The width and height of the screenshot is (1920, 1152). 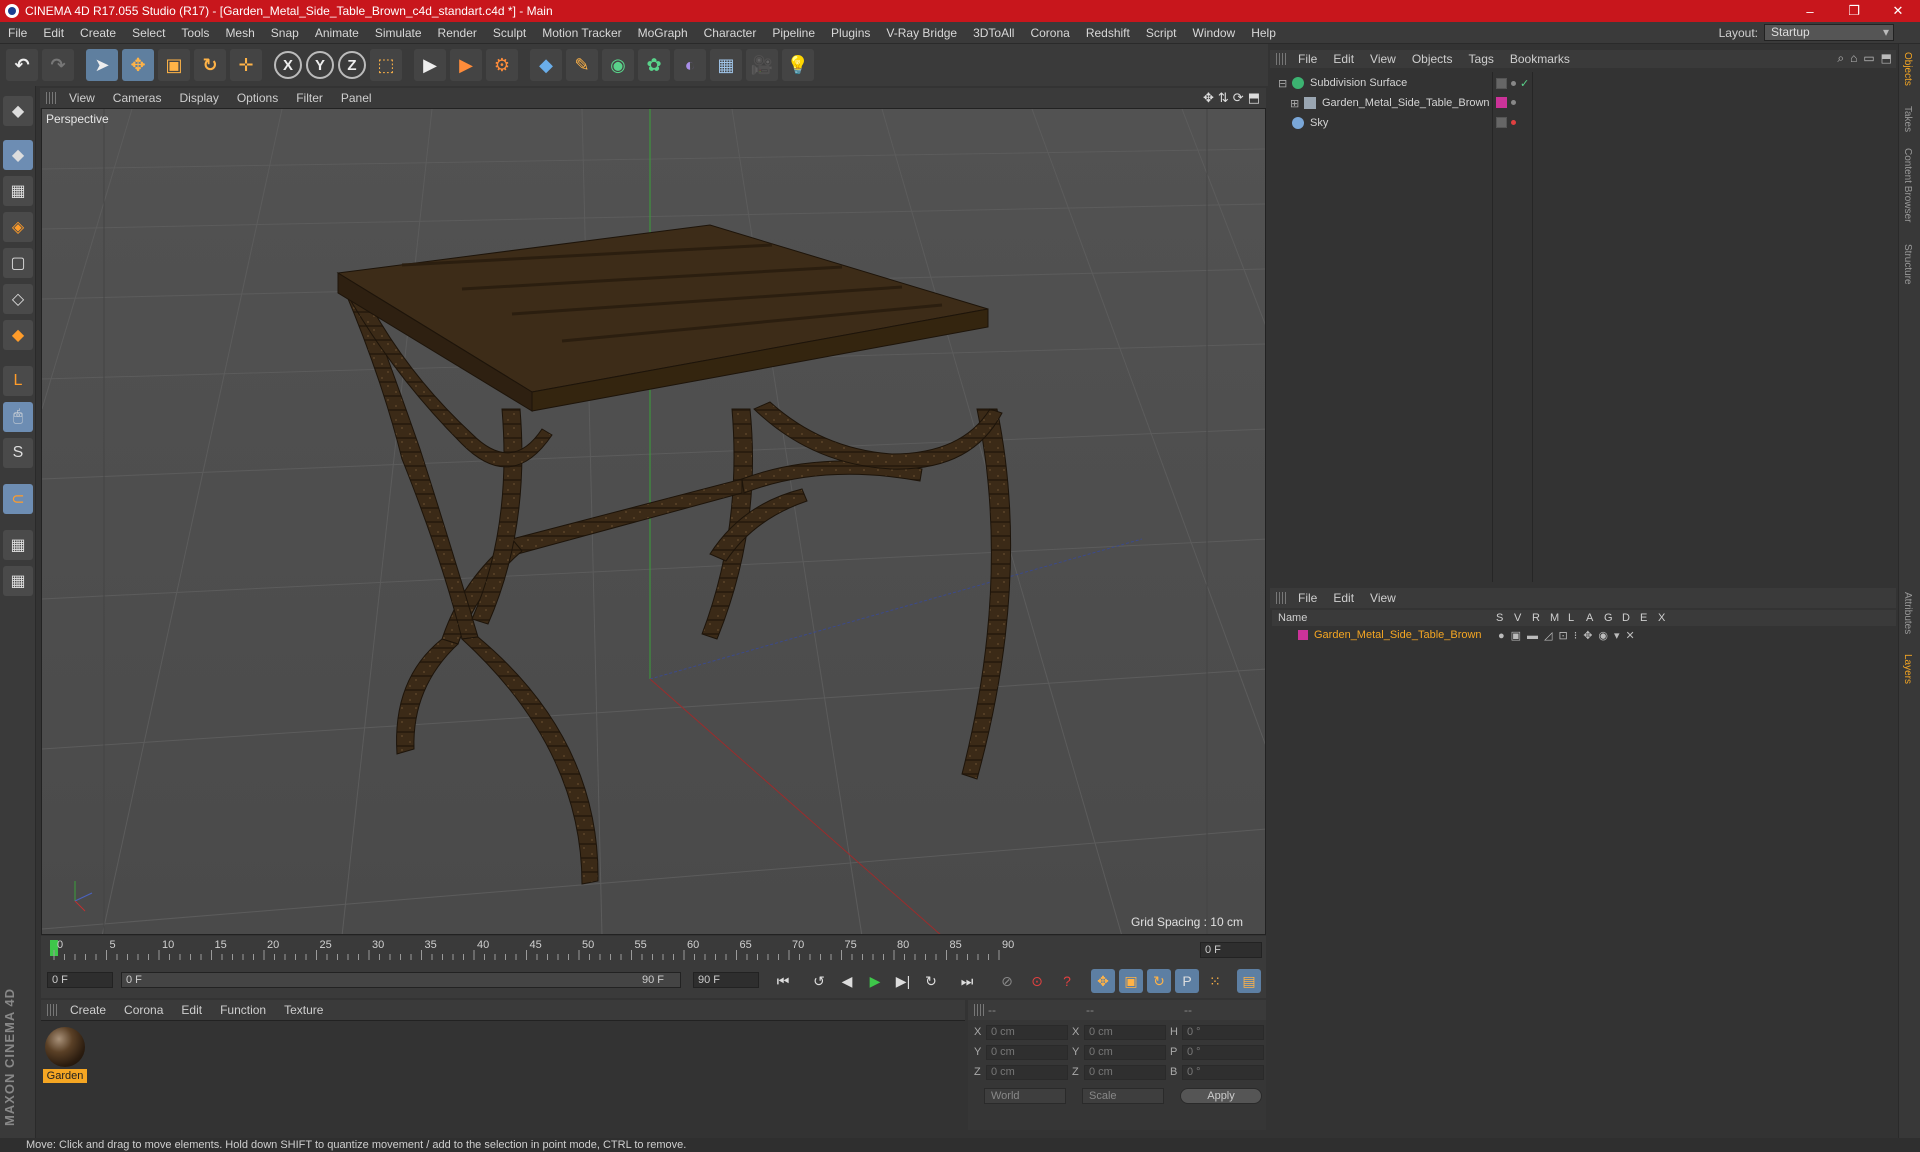 I want to click on menu-animate: Animate, so click(x=337, y=33).